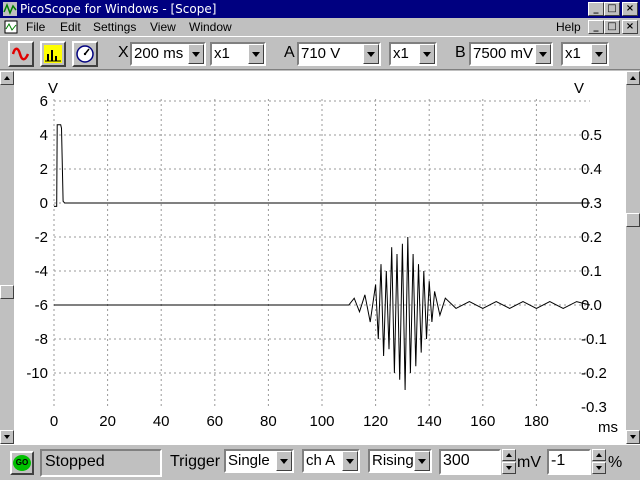  I want to click on x-tick-label: 0, so click(54, 421).